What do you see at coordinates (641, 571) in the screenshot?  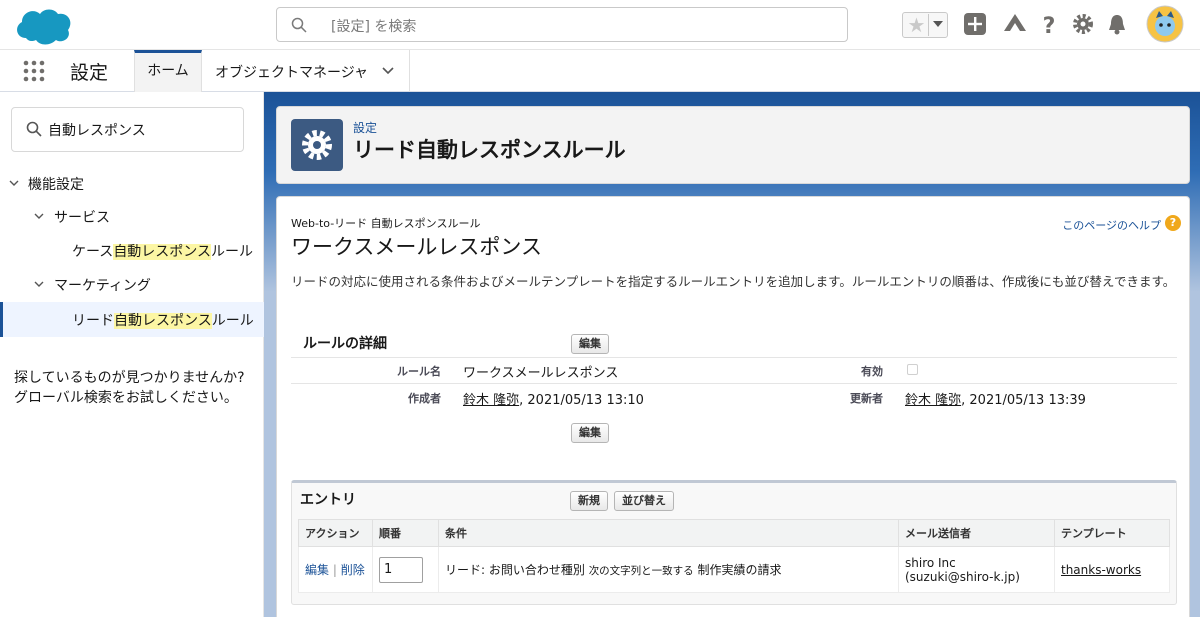 I see `condition-operator: 次の文字列と一致する` at bounding box center [641, 571].